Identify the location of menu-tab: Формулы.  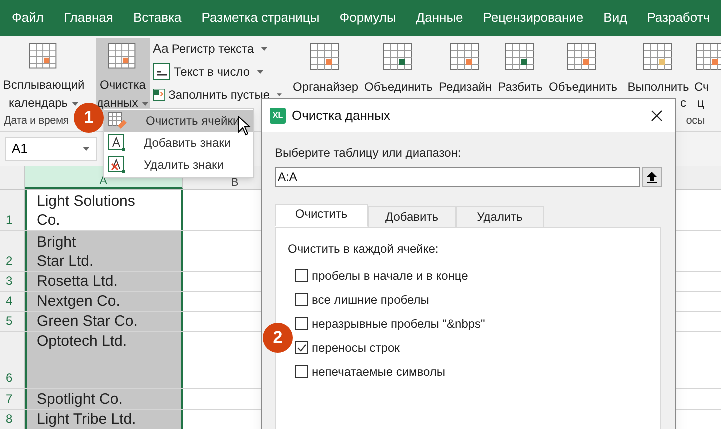
(368, 18).